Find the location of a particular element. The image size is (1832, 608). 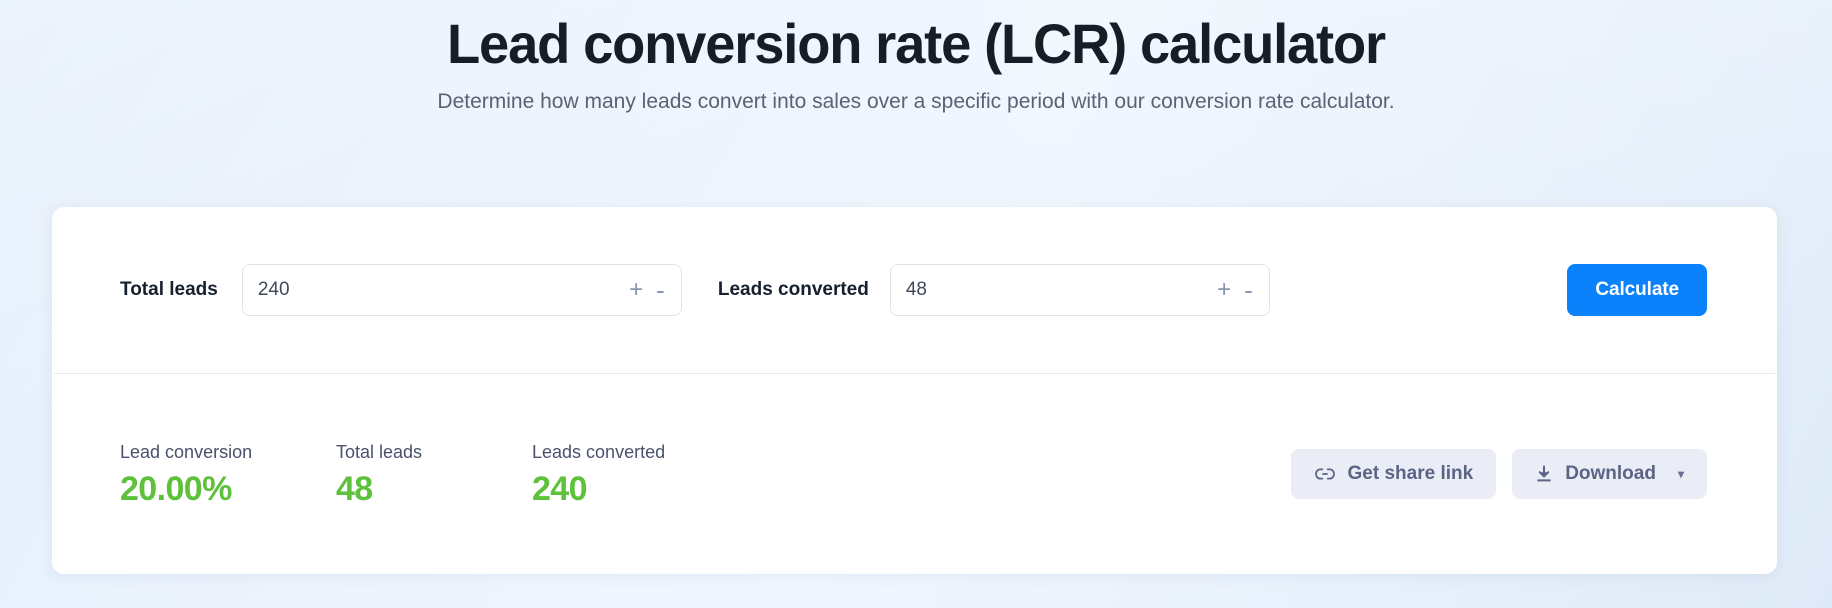

get-share-link-label: Get share link is located at coordinates (1410, 473).